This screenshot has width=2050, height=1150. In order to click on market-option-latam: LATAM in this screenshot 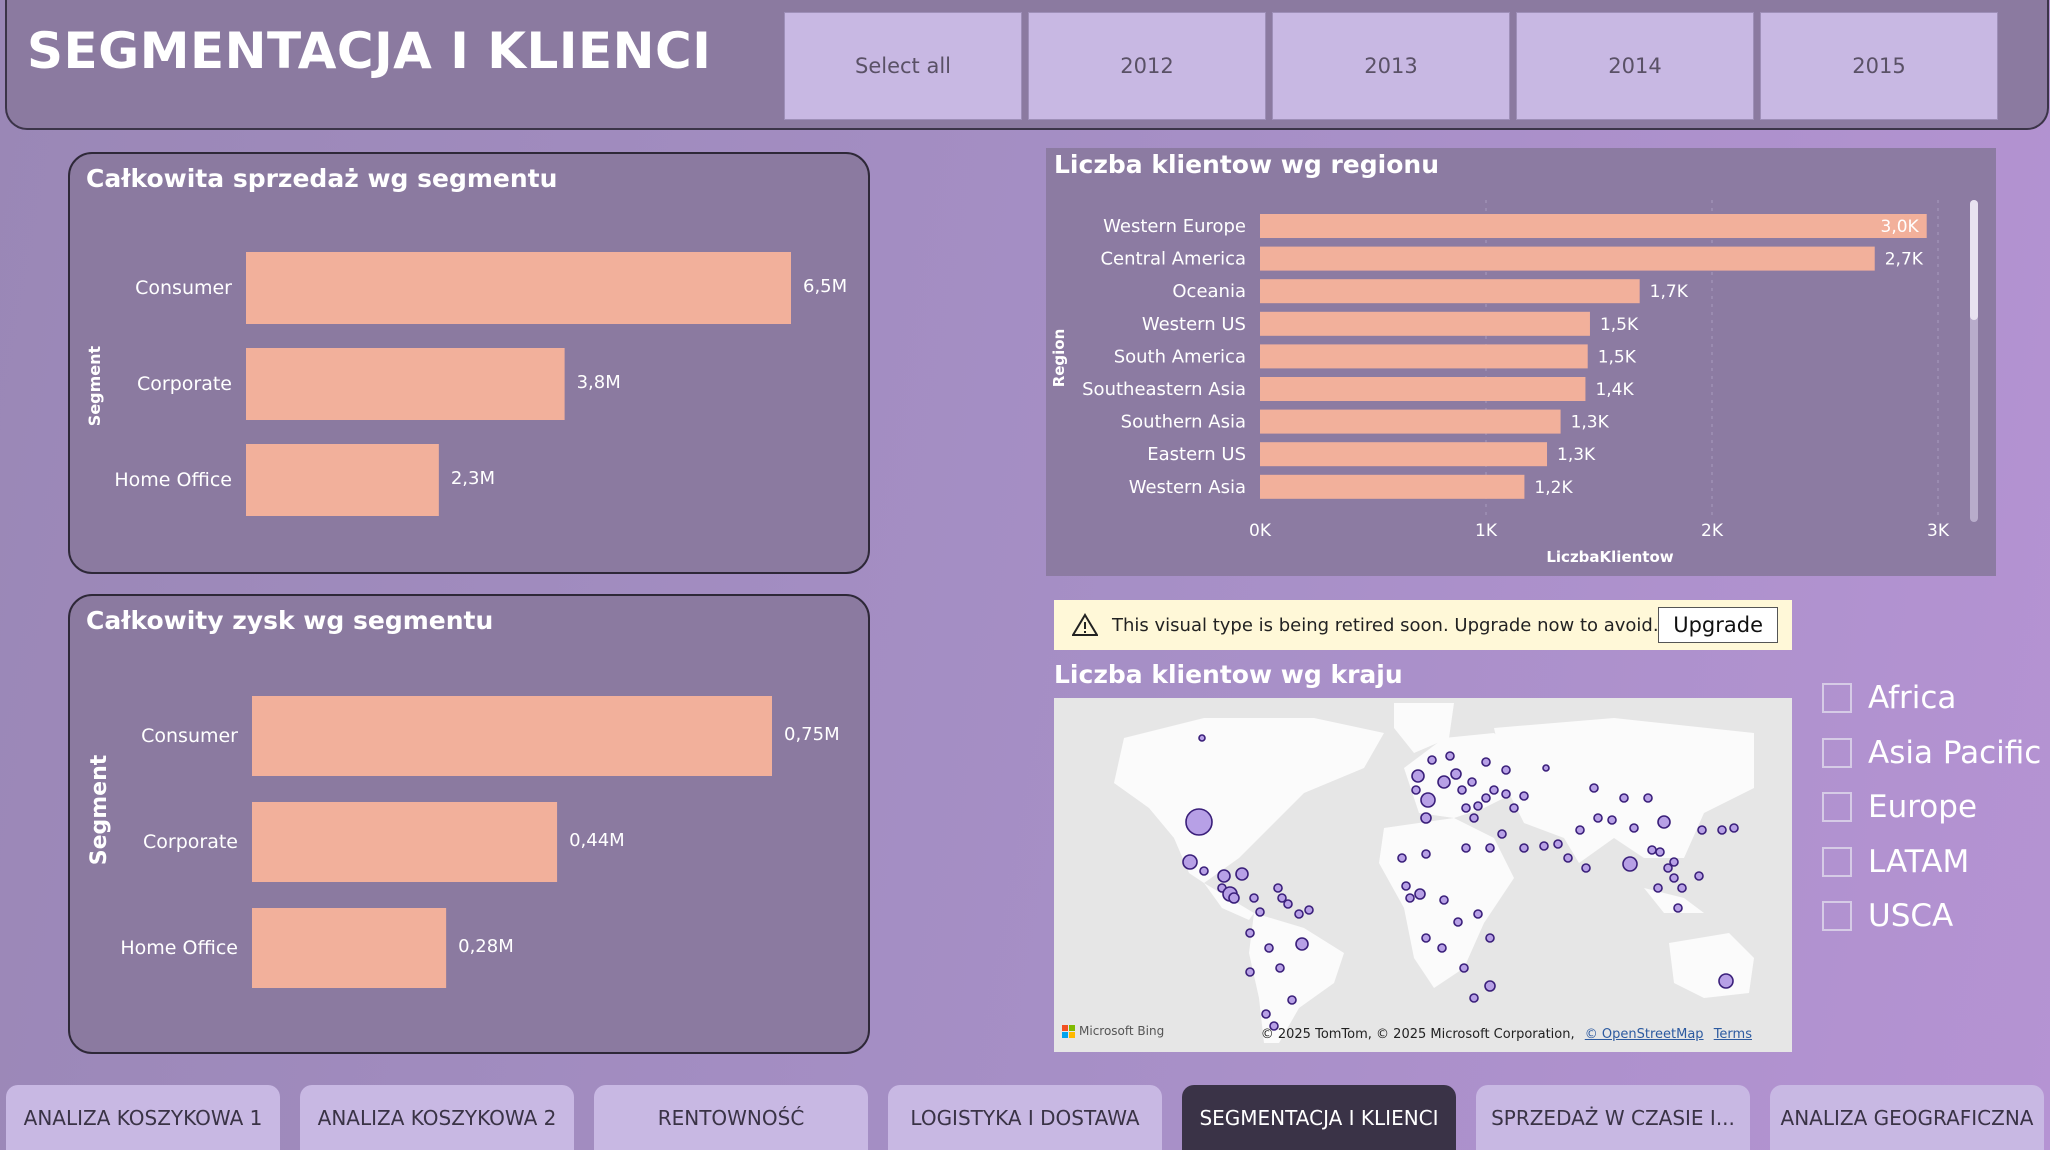, I will do `click(1895, 862)`.